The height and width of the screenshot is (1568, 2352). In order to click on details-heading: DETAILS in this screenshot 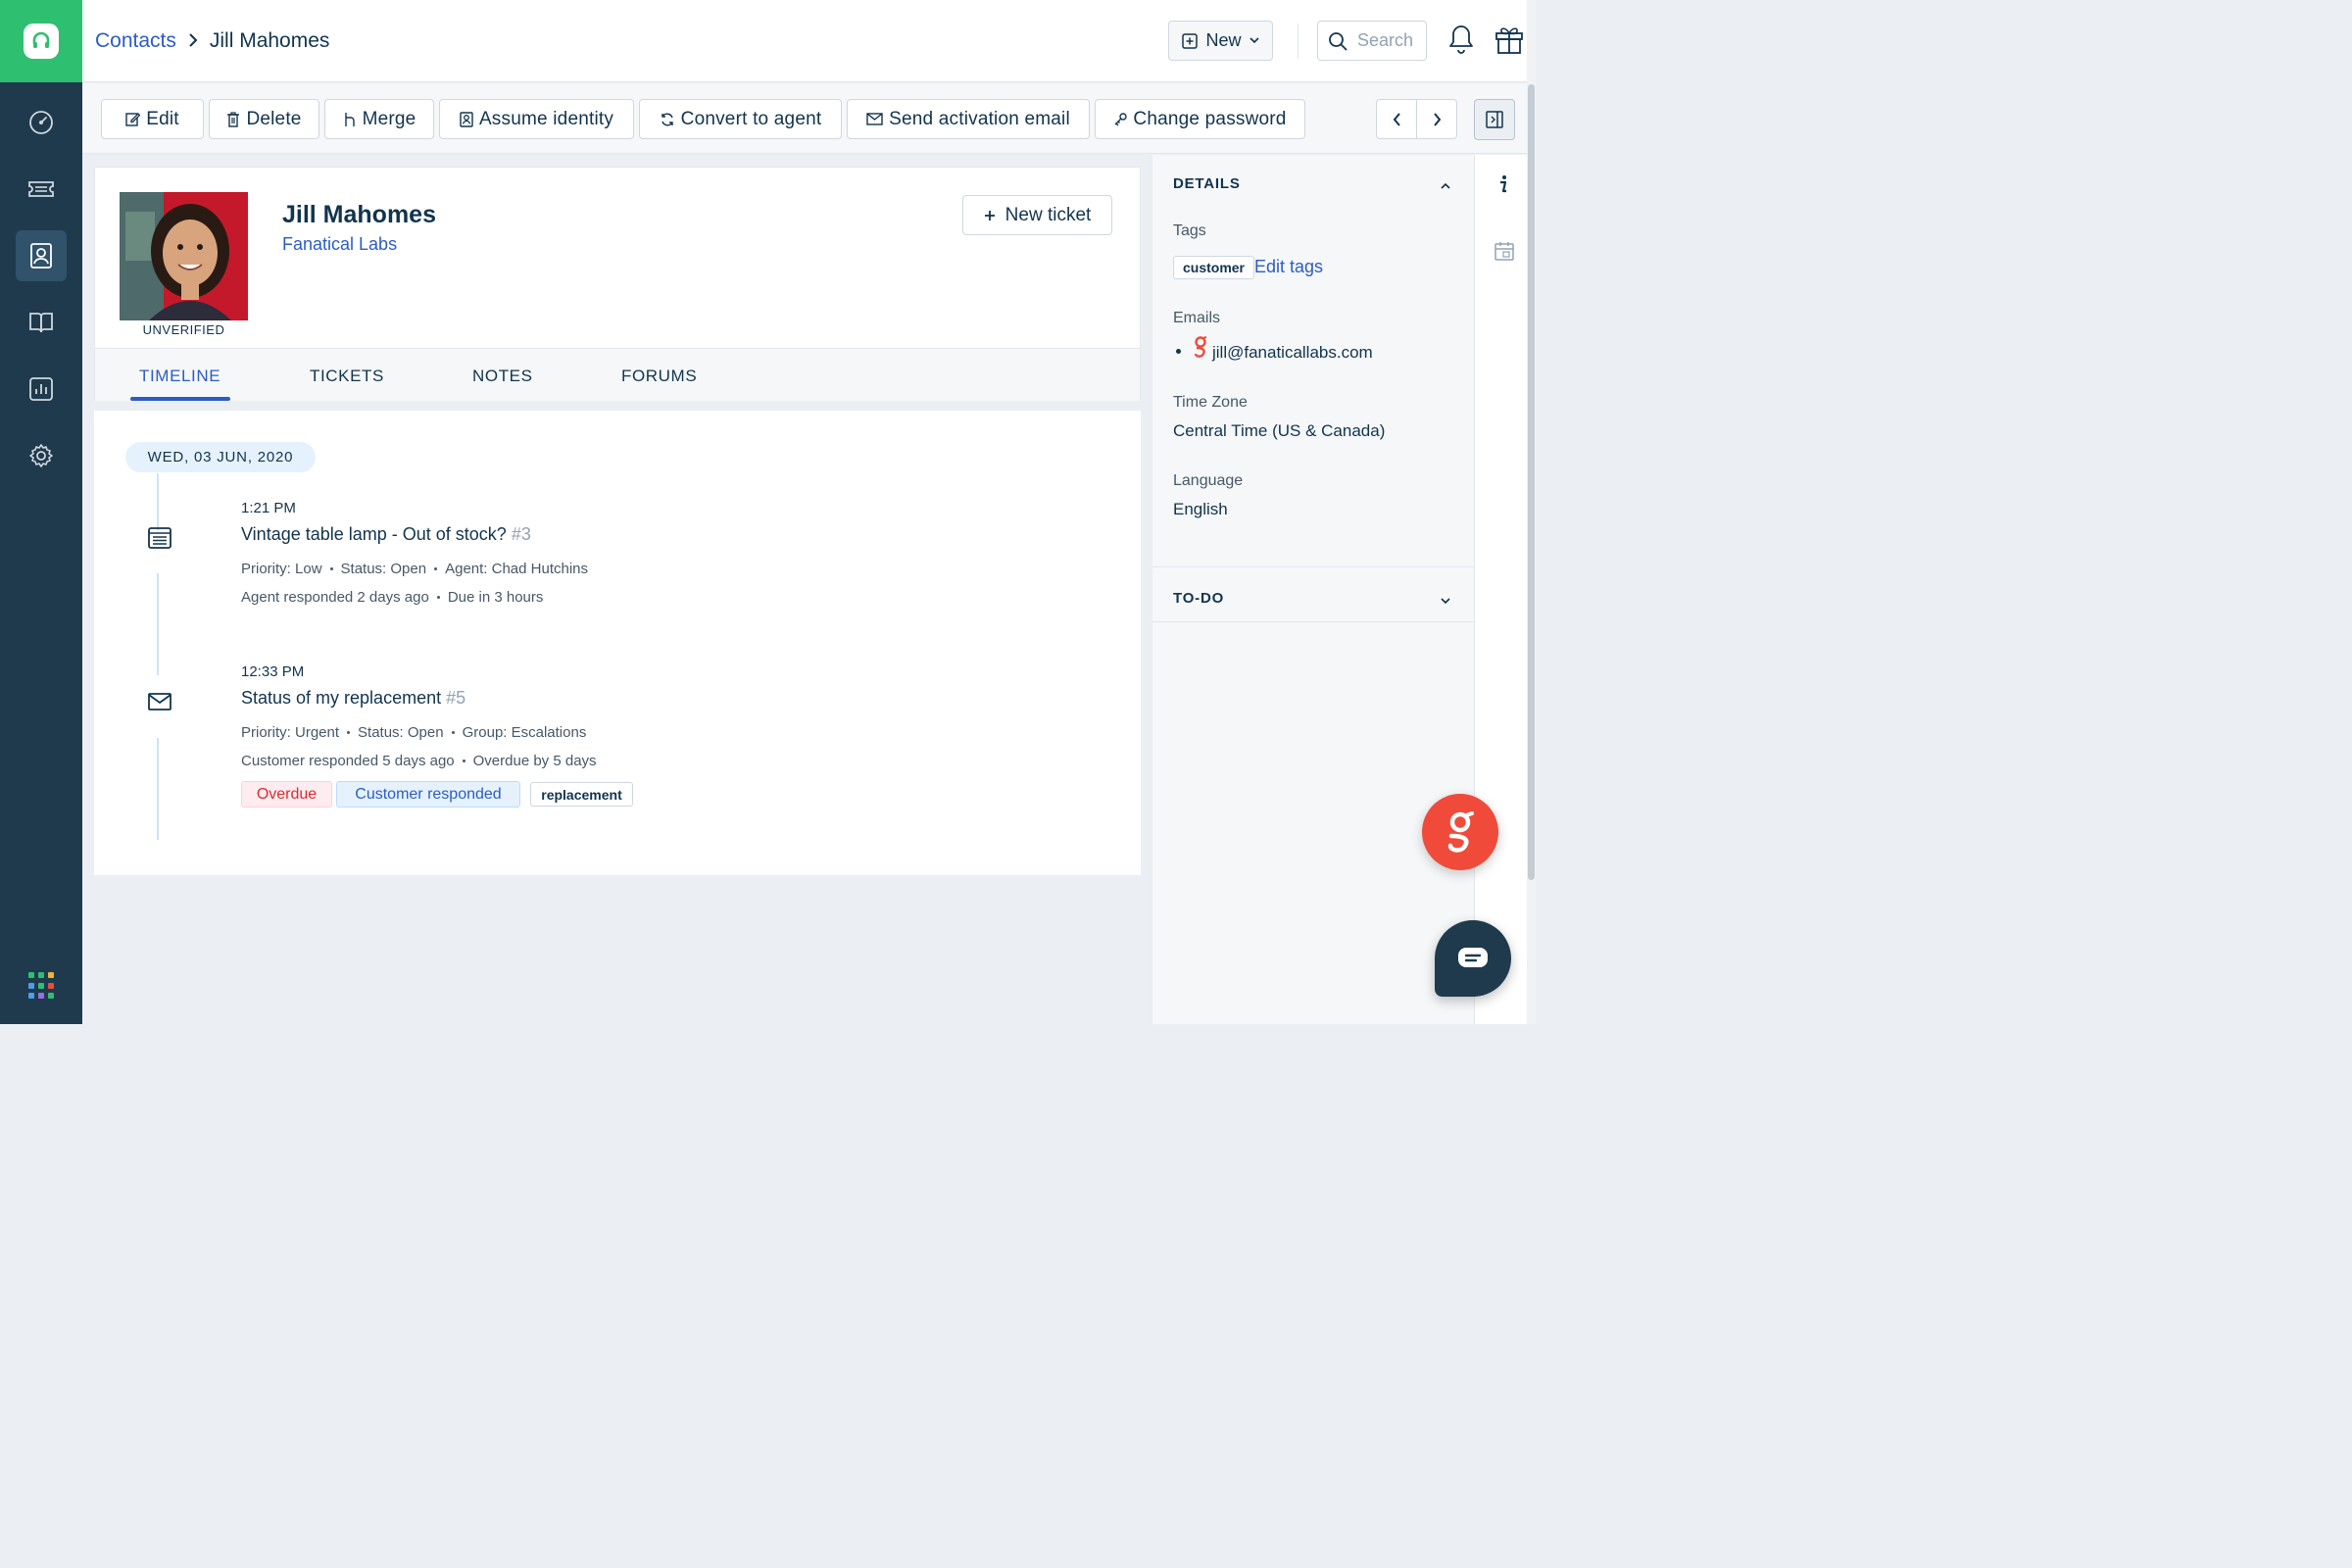, I will do `click(1207, 183)`.